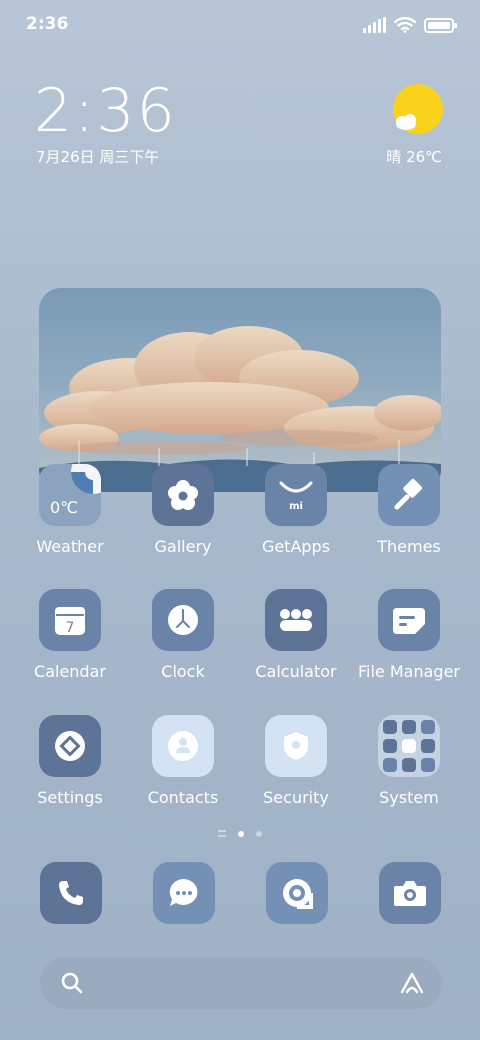  Describe the element at coordinates (70, 746) in the screenshot. I see `settings-icon` at that location.